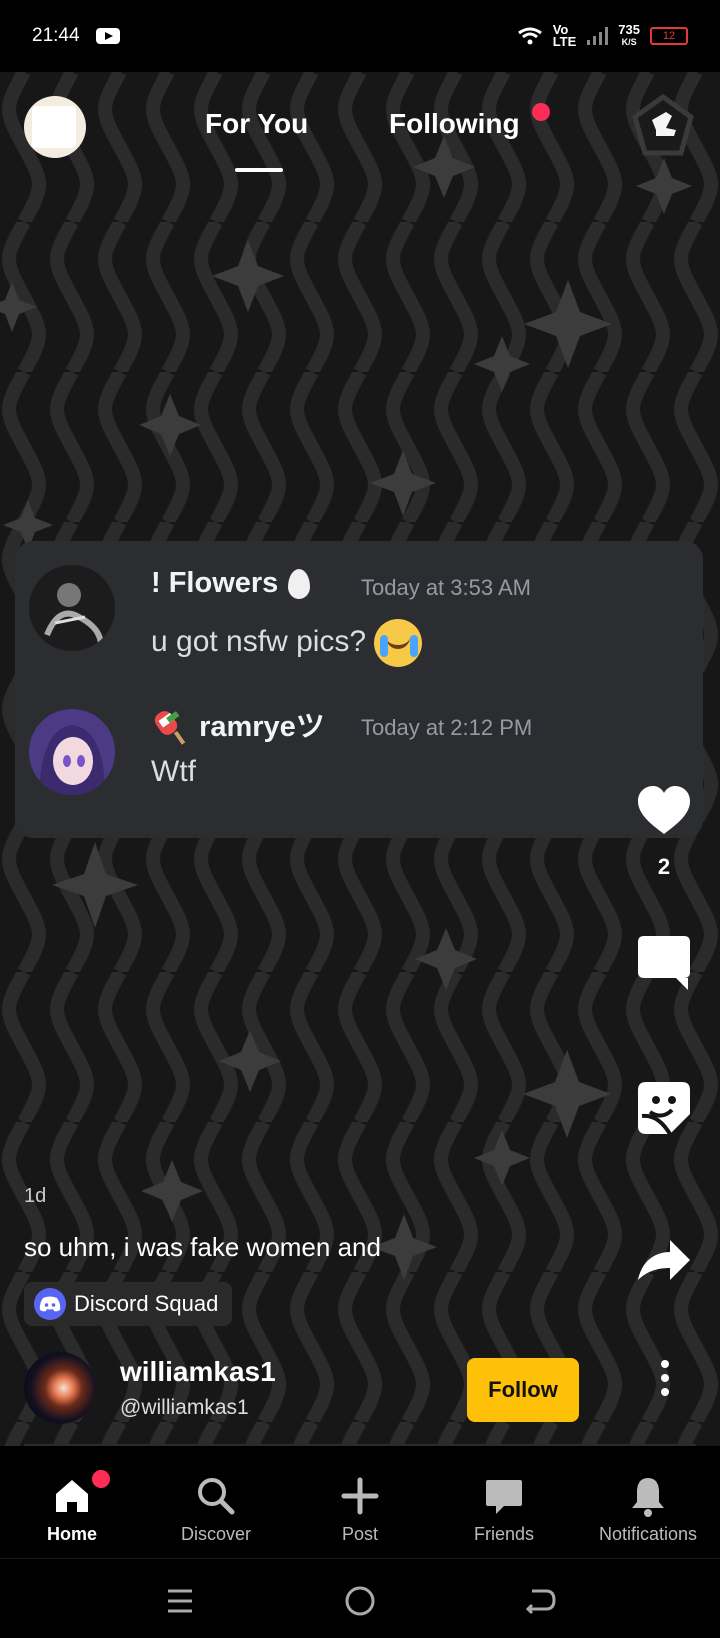 The image size is (720, 1638). What do you see at coordinates (184, 1407) in the screenshot?
I see `author-handle: @williamkas1` at bounding box center [184, 1407].